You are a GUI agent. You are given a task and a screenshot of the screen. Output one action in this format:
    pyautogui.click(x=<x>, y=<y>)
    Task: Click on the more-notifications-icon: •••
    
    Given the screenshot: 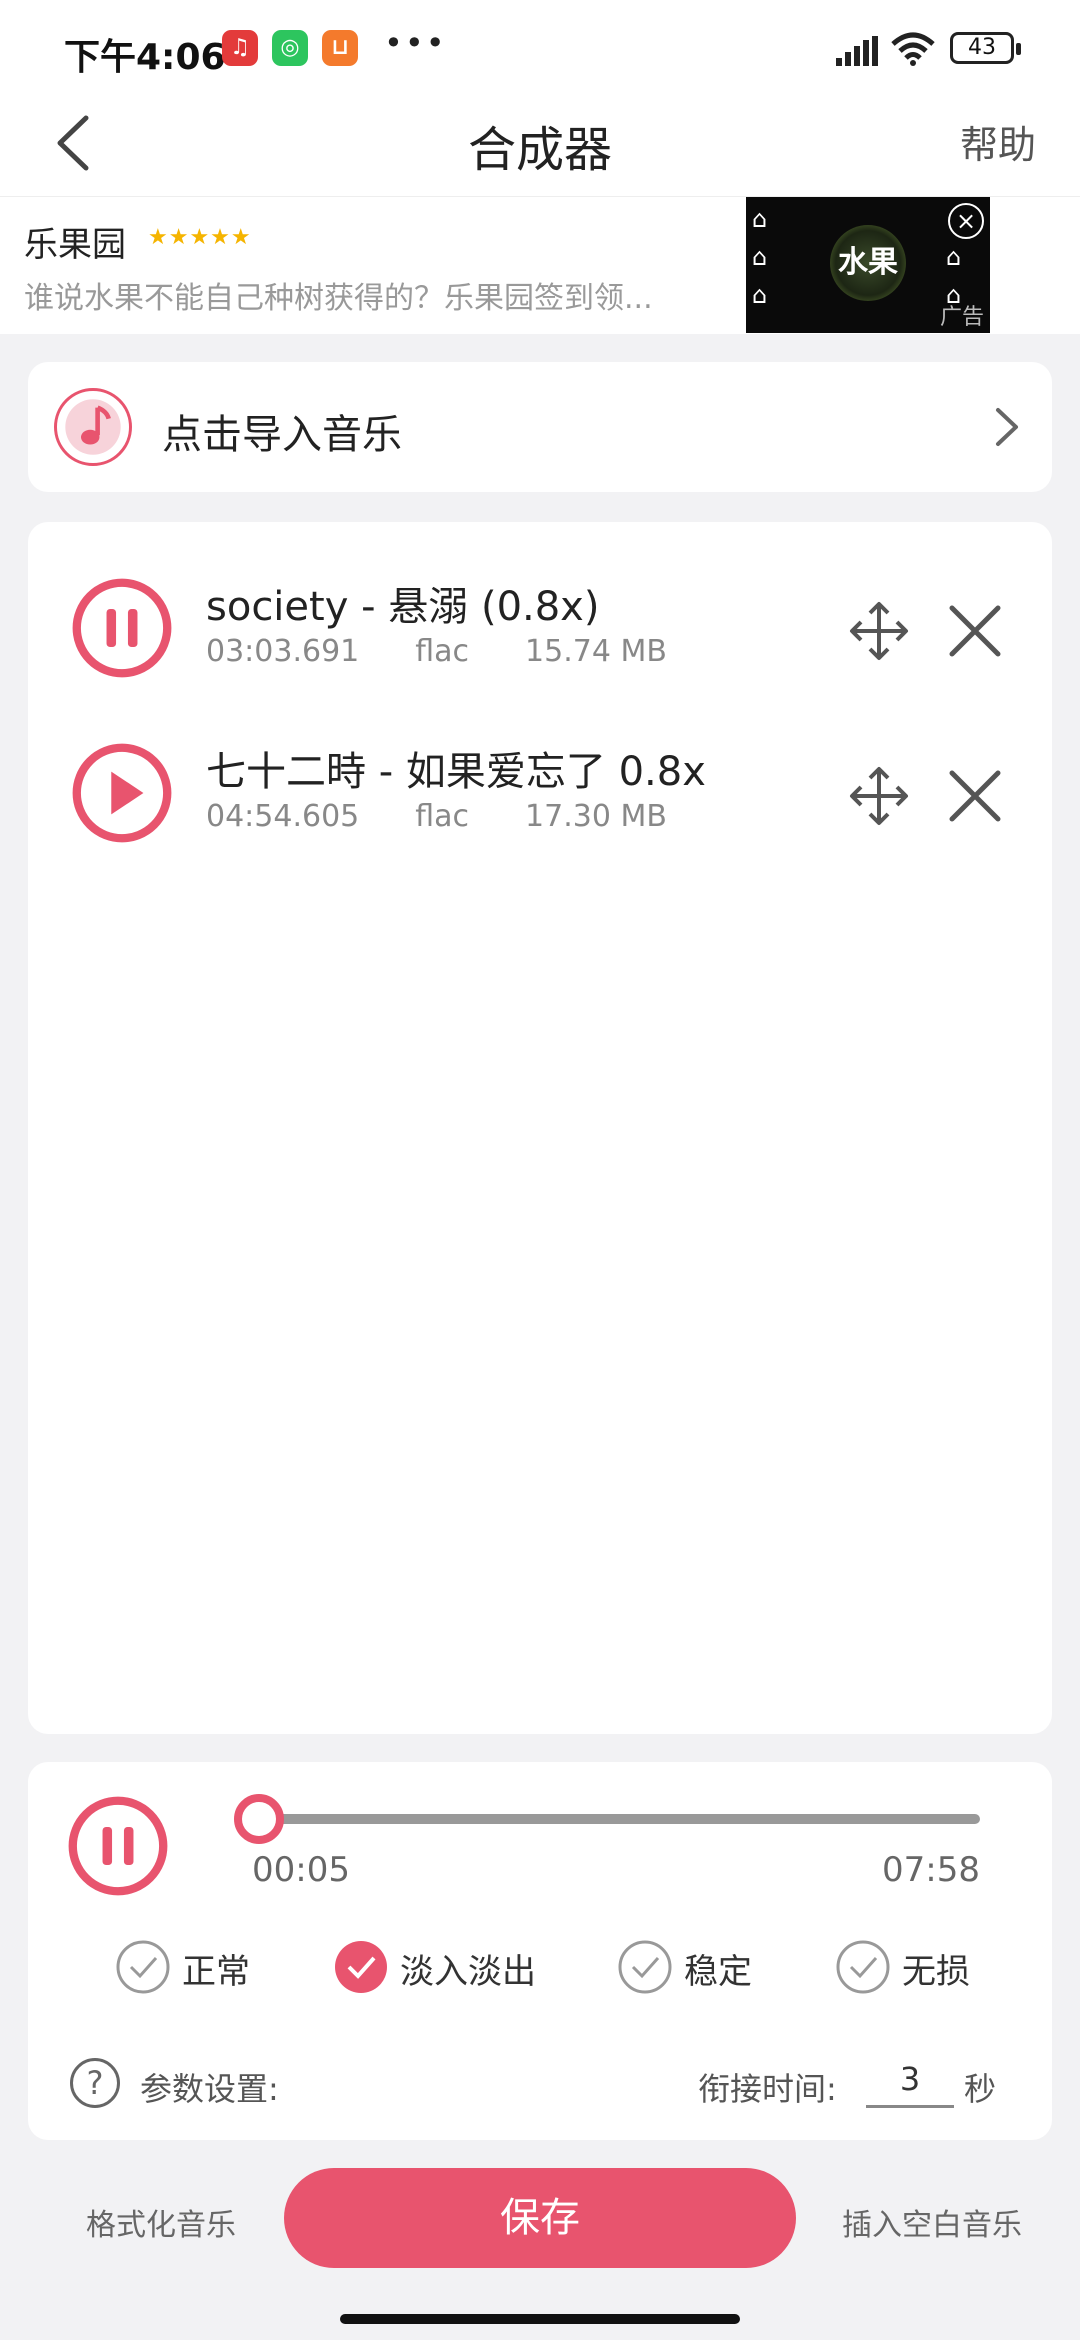 What is the action you would take?
    pyautogui.click(x=415, y=43)
    